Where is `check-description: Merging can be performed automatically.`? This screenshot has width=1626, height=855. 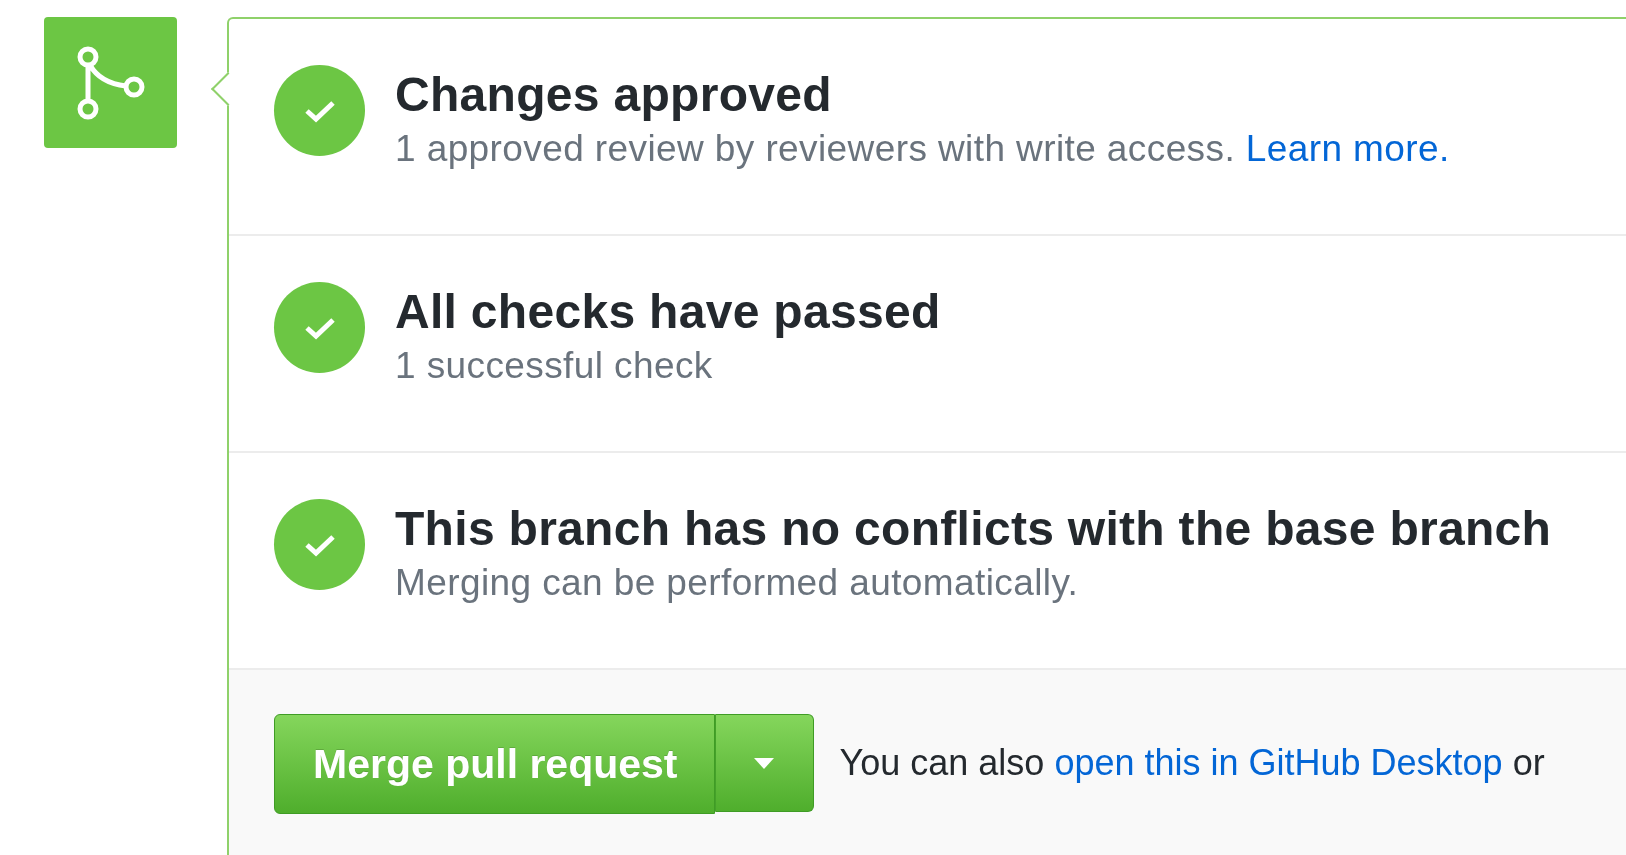 check-description: Merging can be performed automatically. is located at coordinates (737, 583).